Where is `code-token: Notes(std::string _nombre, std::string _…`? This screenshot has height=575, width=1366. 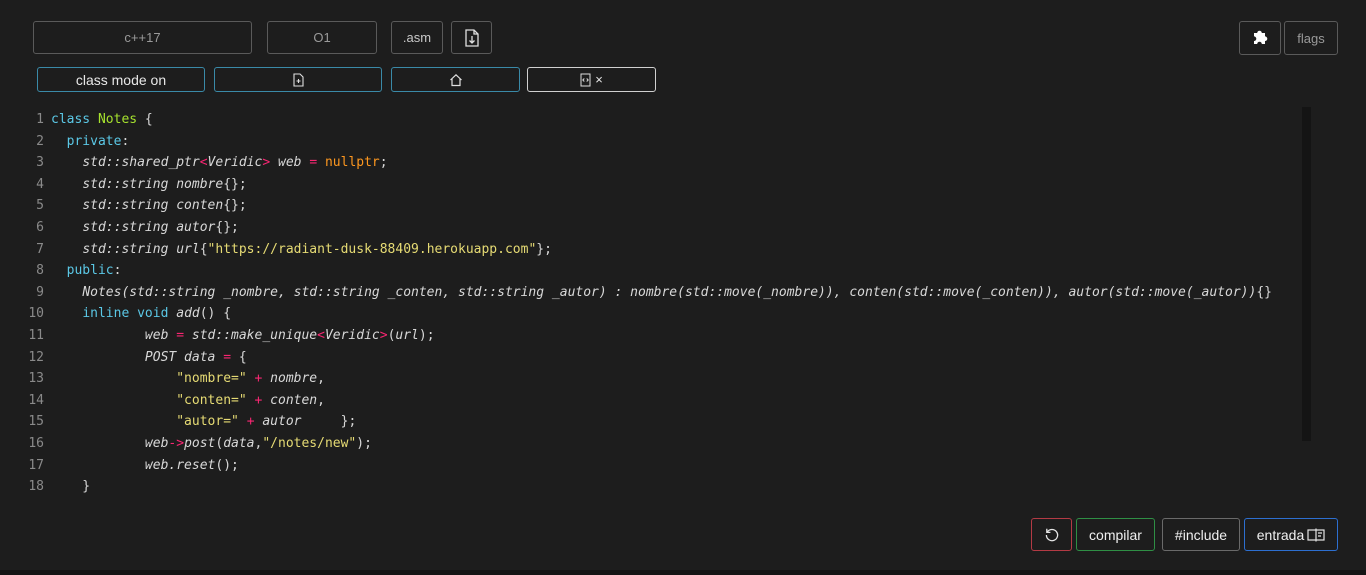 code-token: Notes(std::string _nombre, std::string _… is located at coordinates (669, 292).